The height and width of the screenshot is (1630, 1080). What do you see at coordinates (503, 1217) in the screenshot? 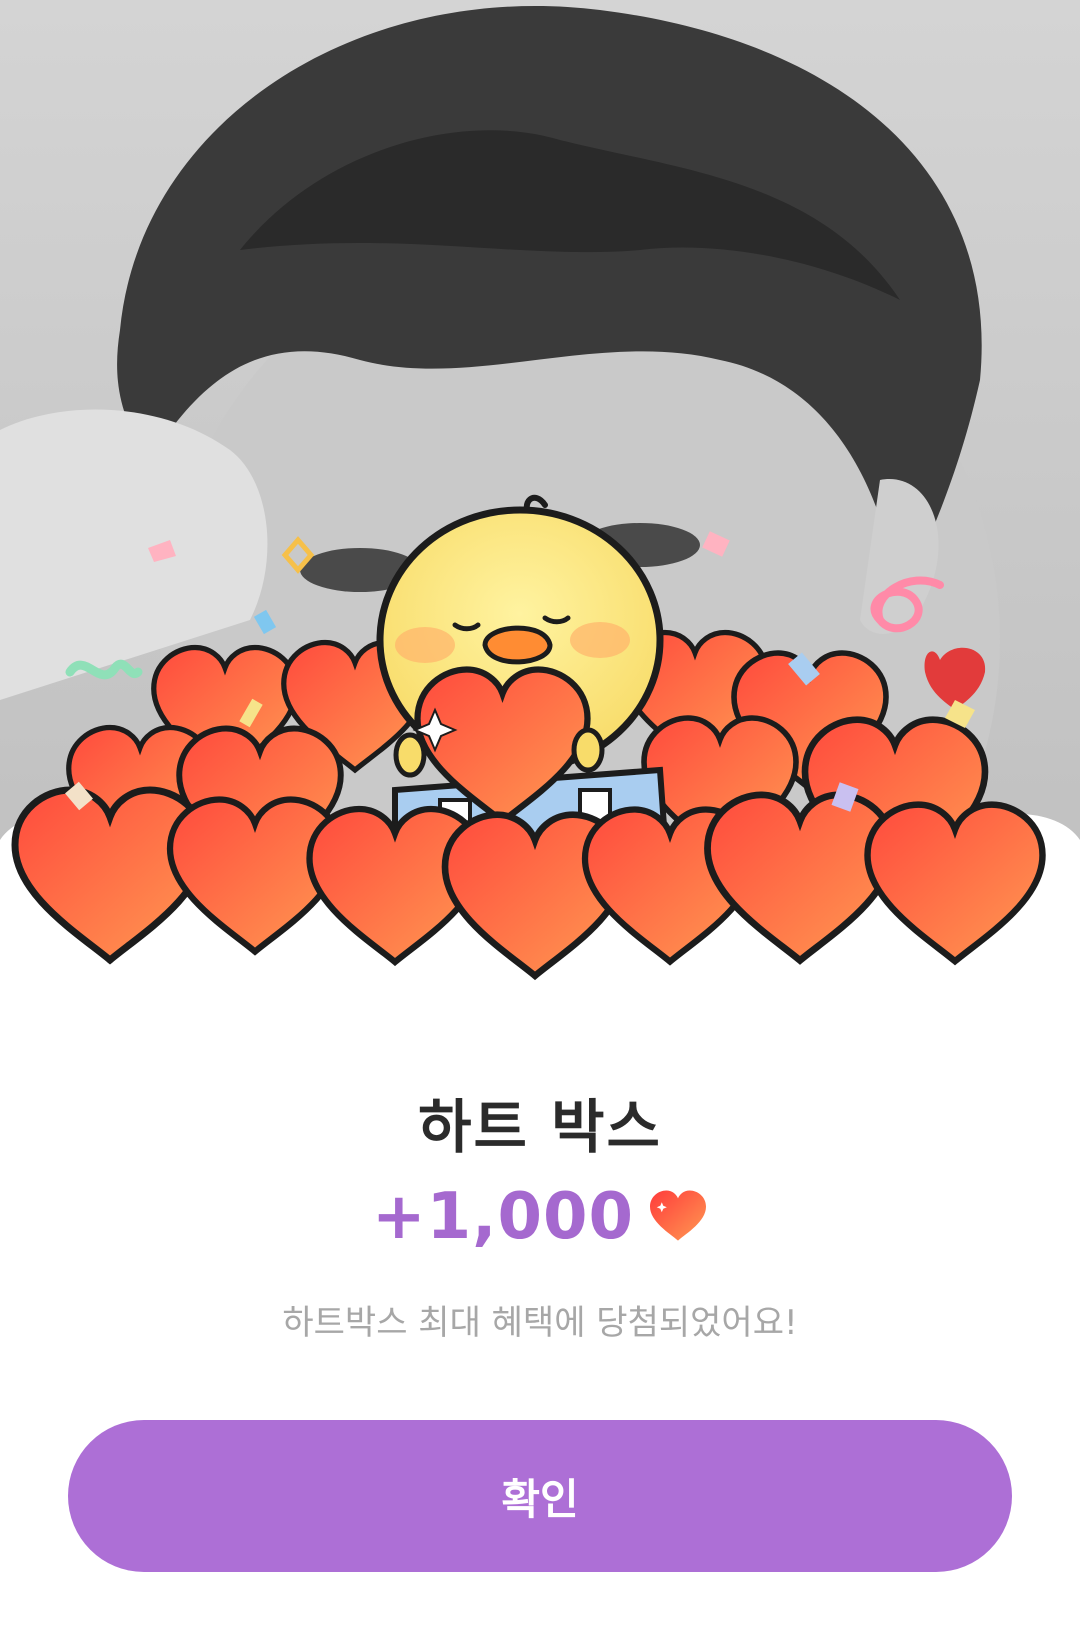
I see `reward-amount: +1,000` at bounding box center [503, 1217].